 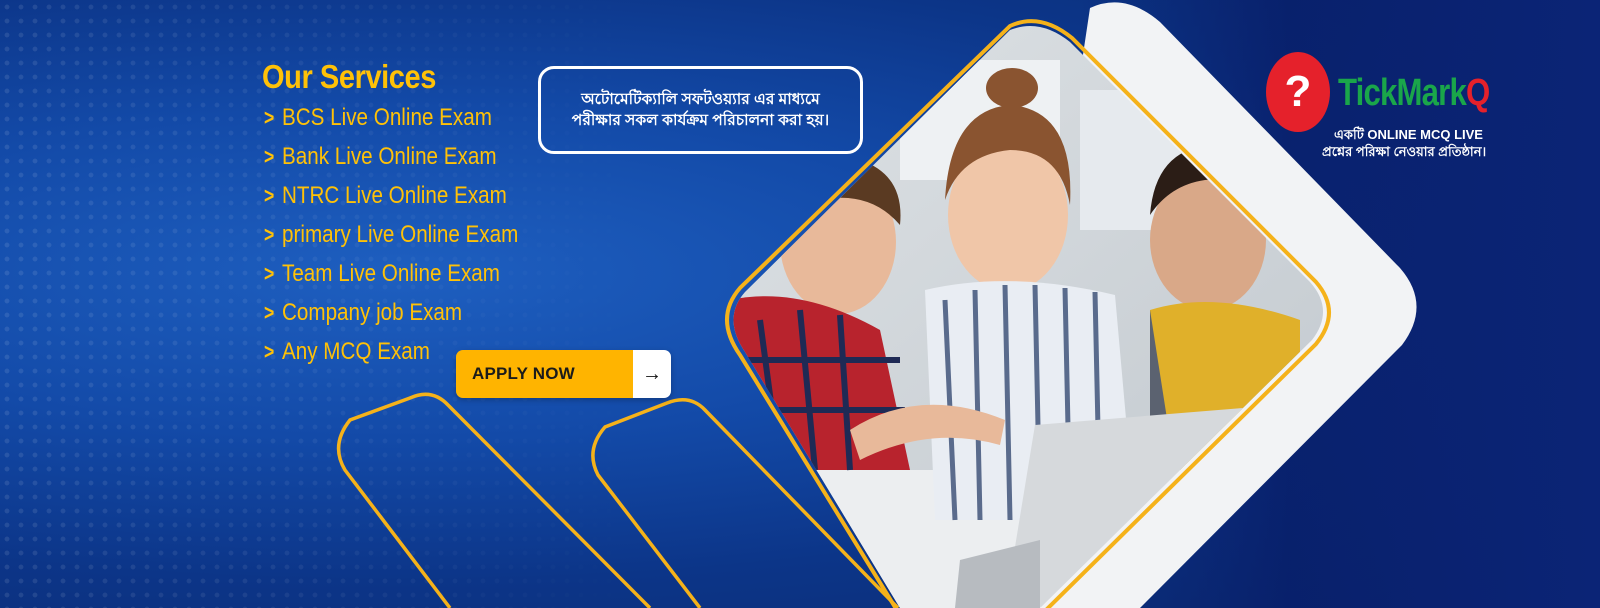 I want to click on service-item: > NTRC Live Online Exam, so click(x=409, y=195).